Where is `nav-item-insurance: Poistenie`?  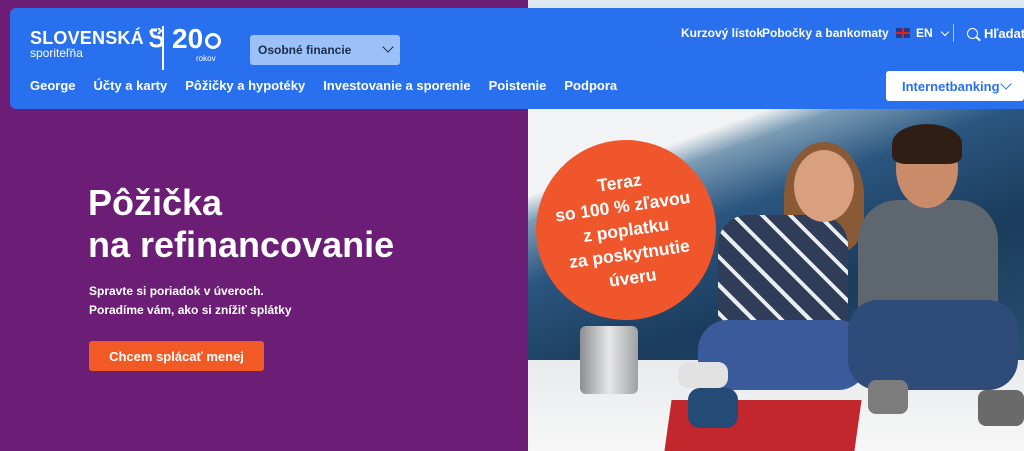 nav-item-insurance: Poistenie is located at coordinates (518, 85).